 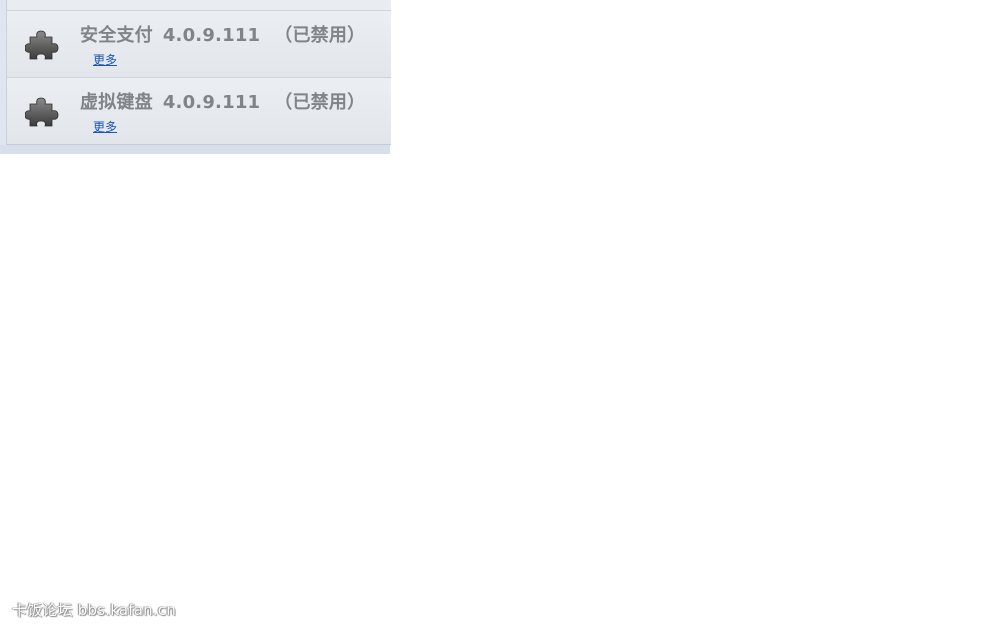 I want to click on extension-item: 安全支付 4.0.9.111 （已禁用） 更多, so click(x=199, y=44).